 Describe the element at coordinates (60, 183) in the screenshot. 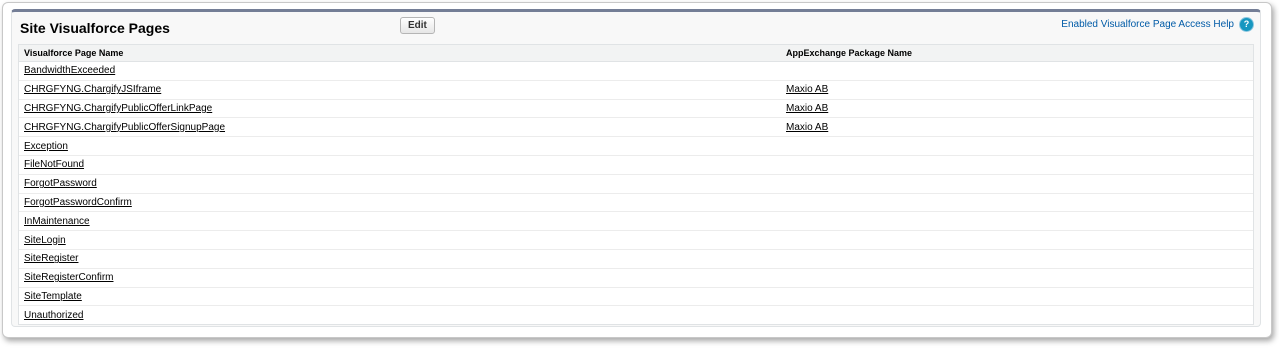

I see `page-name-link: ForgotPassword` at that location.